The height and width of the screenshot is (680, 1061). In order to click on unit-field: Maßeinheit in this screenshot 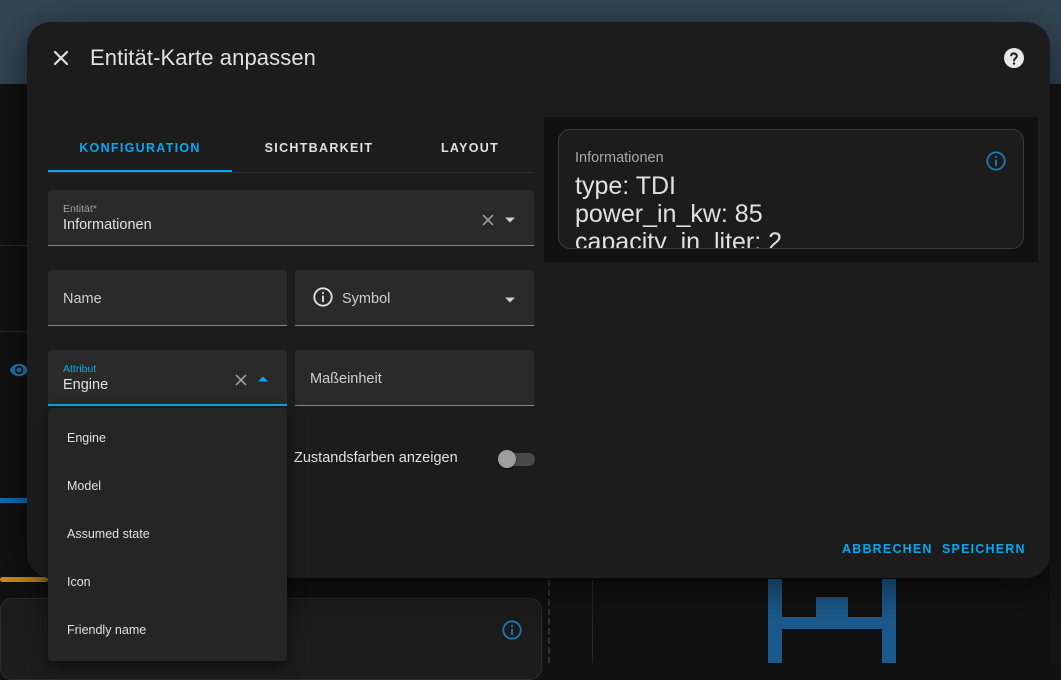, I will do `click(414, 378)`.